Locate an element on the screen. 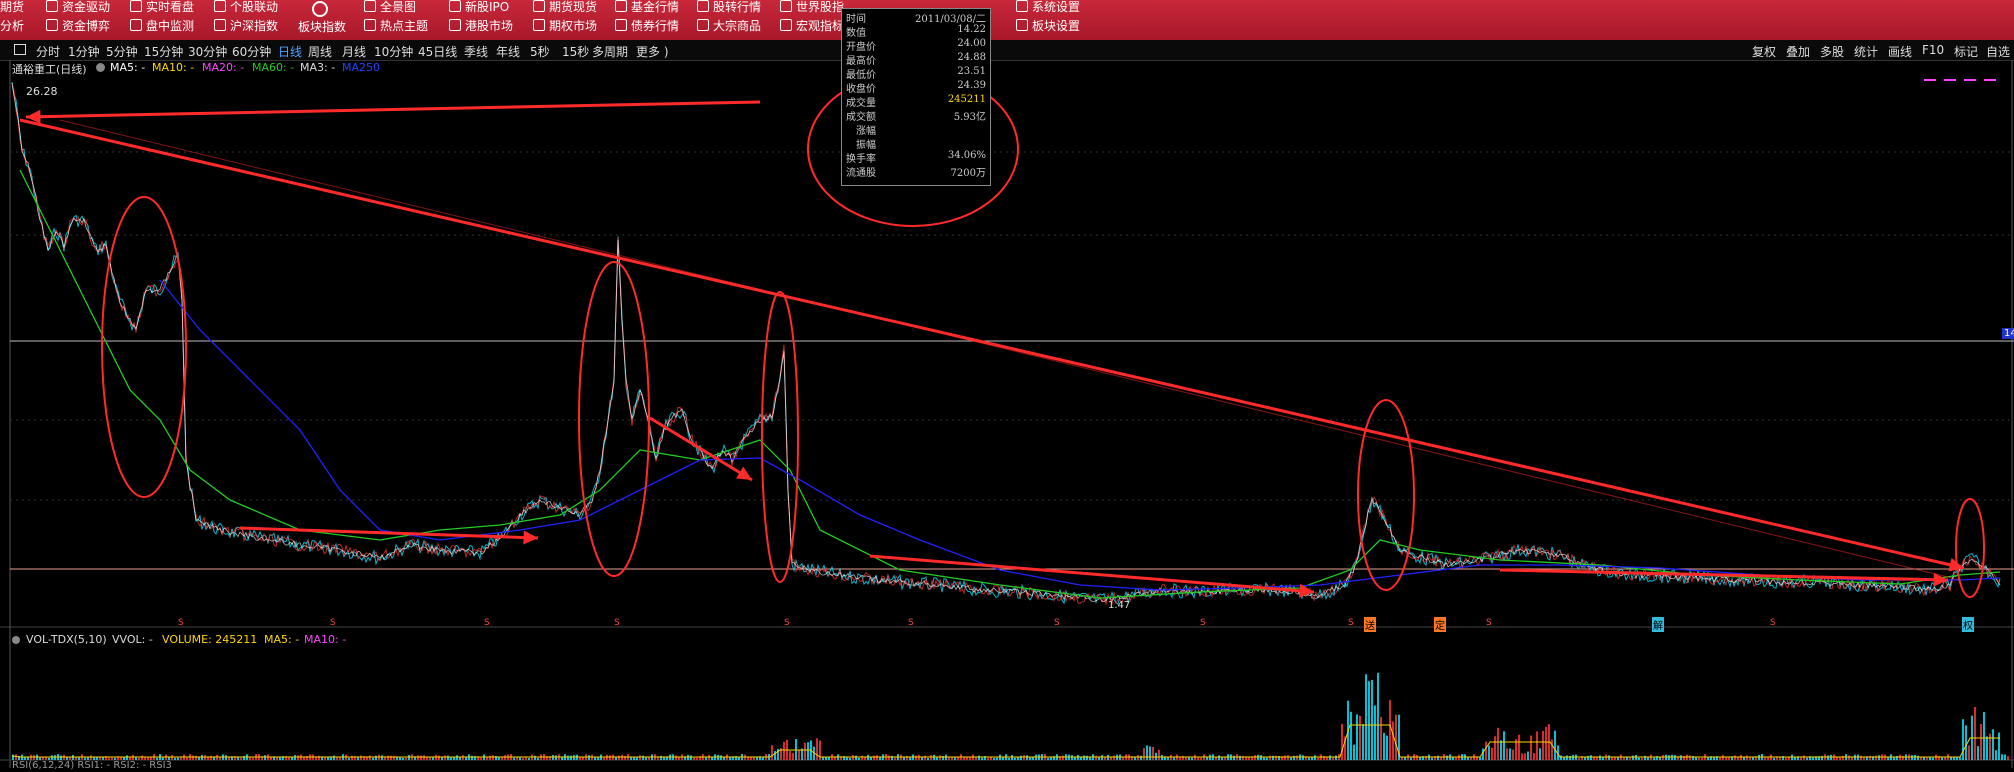 This screenshot has width=2014, height=772. tab-45day: 45日线 is located at coordinates (437, 51).